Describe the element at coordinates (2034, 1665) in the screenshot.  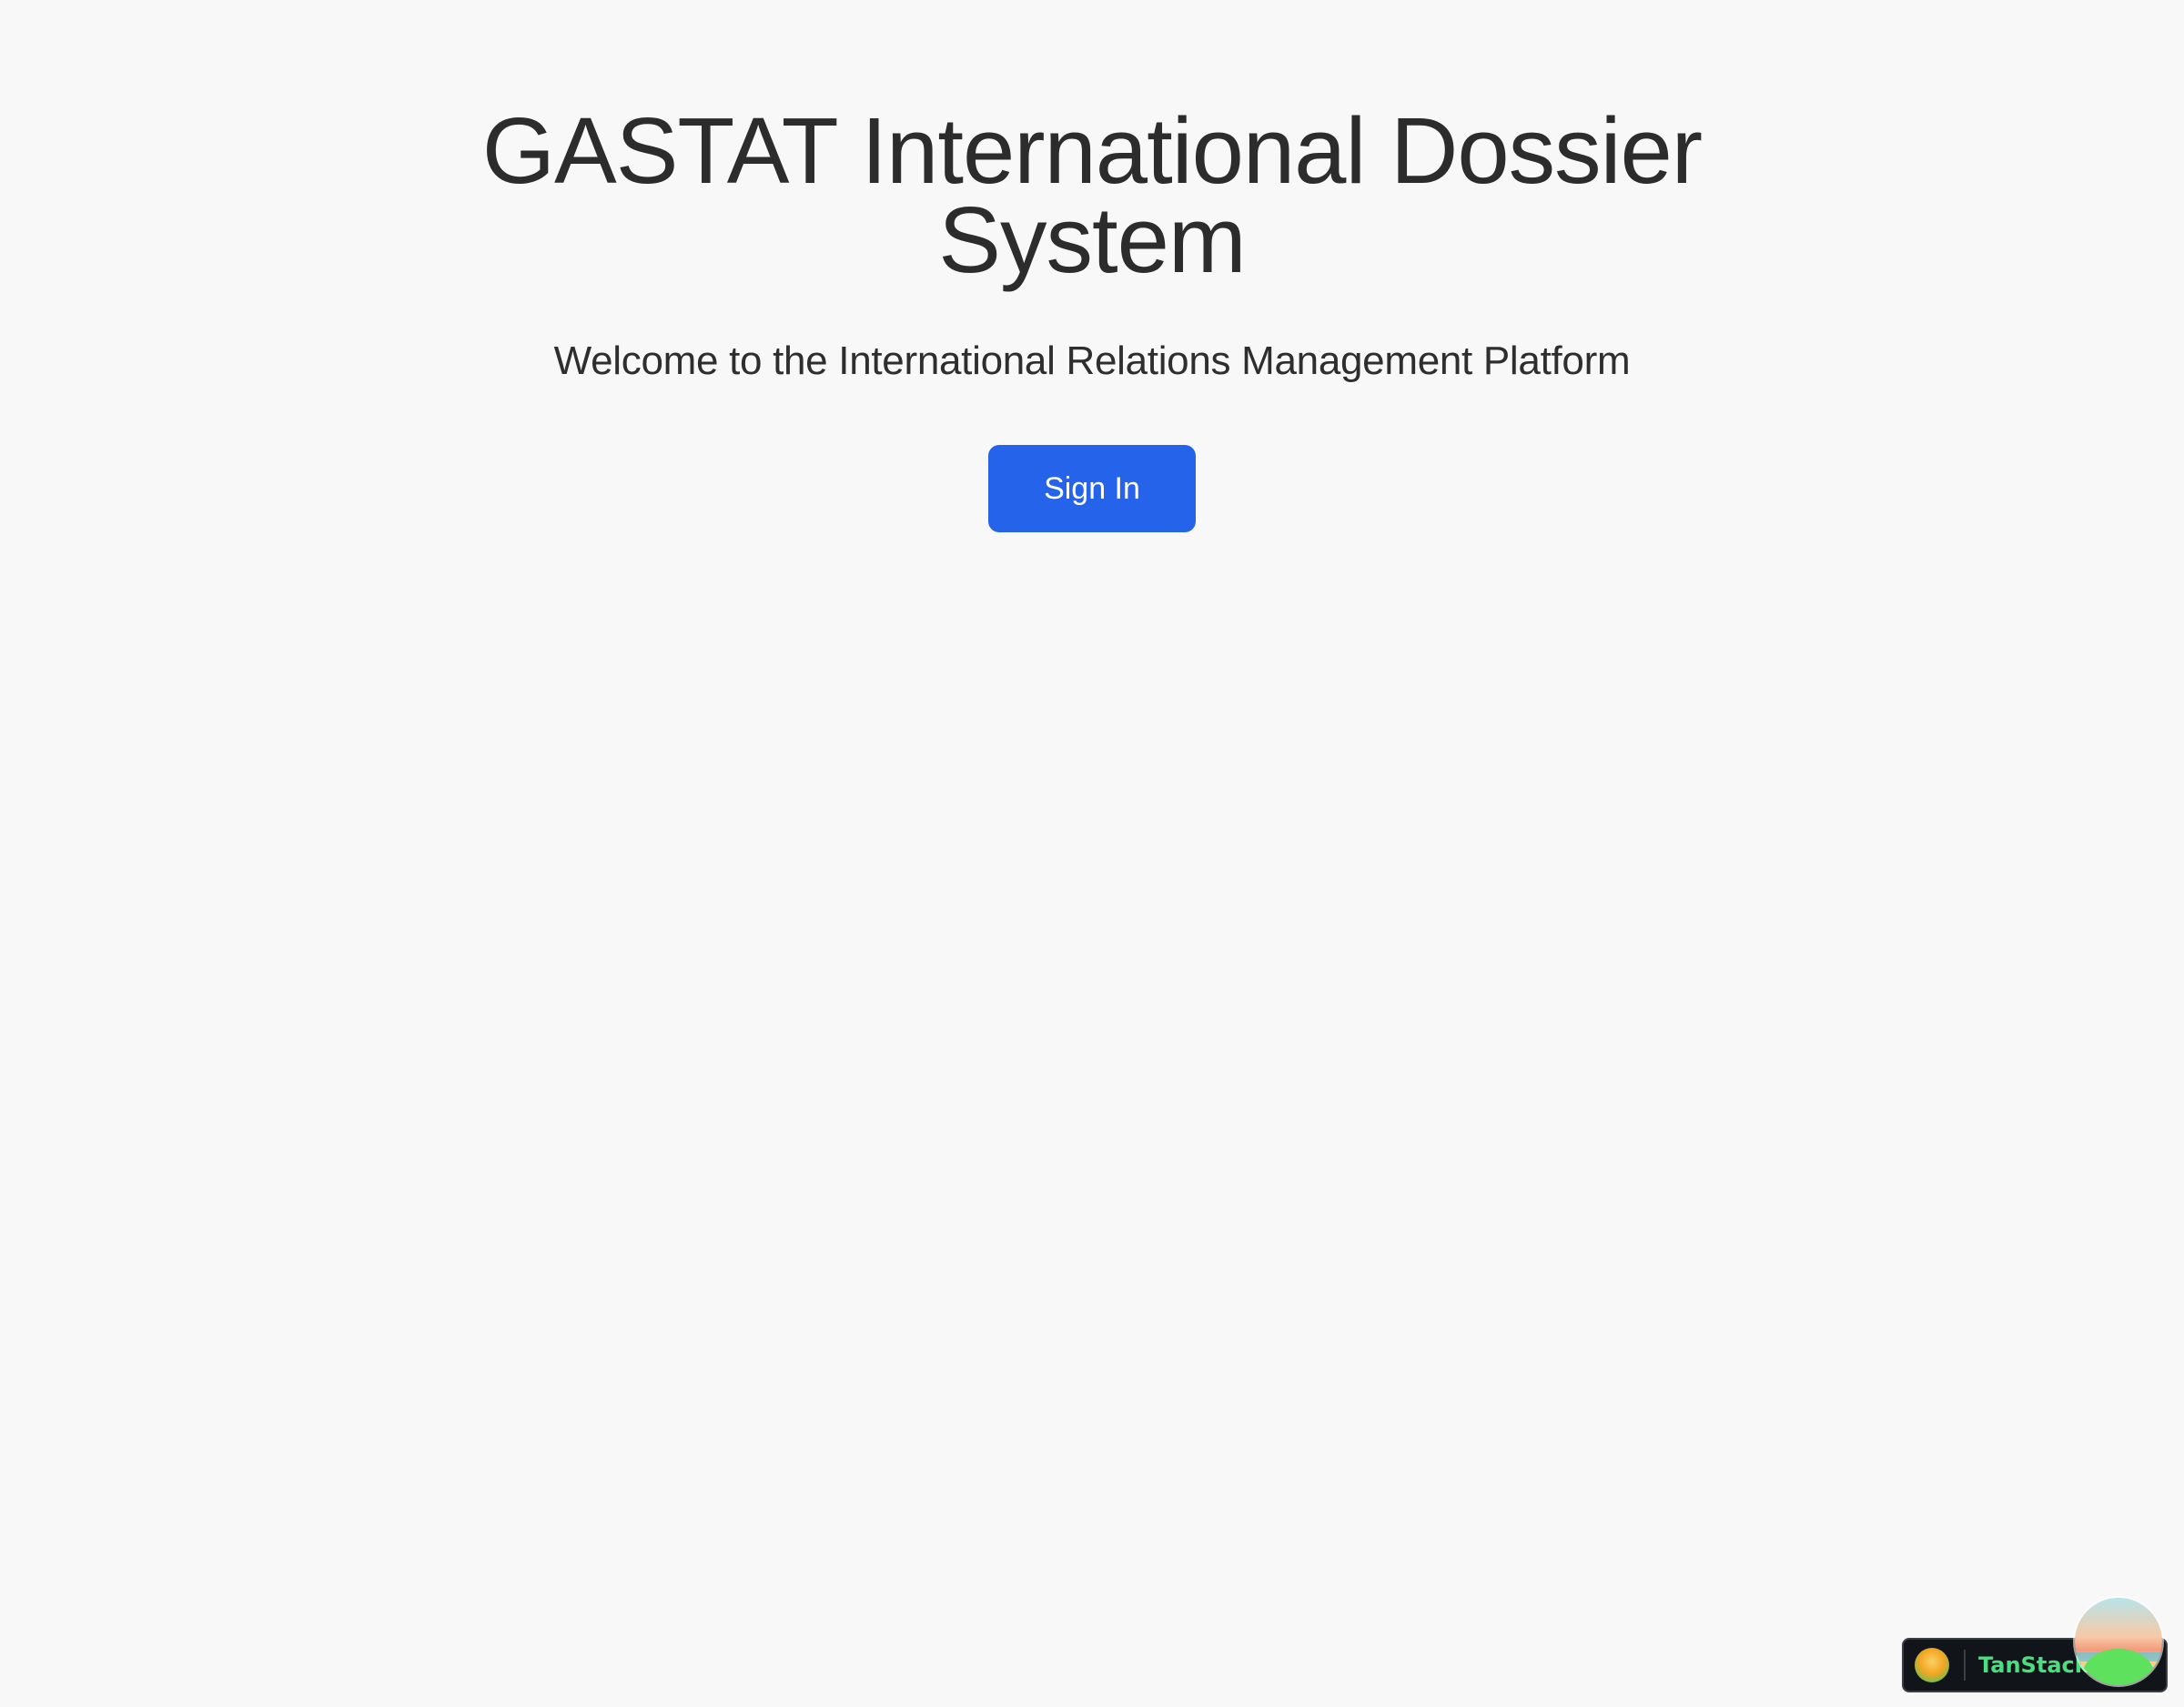
I see `tanstack-label: TanStack` at that location.